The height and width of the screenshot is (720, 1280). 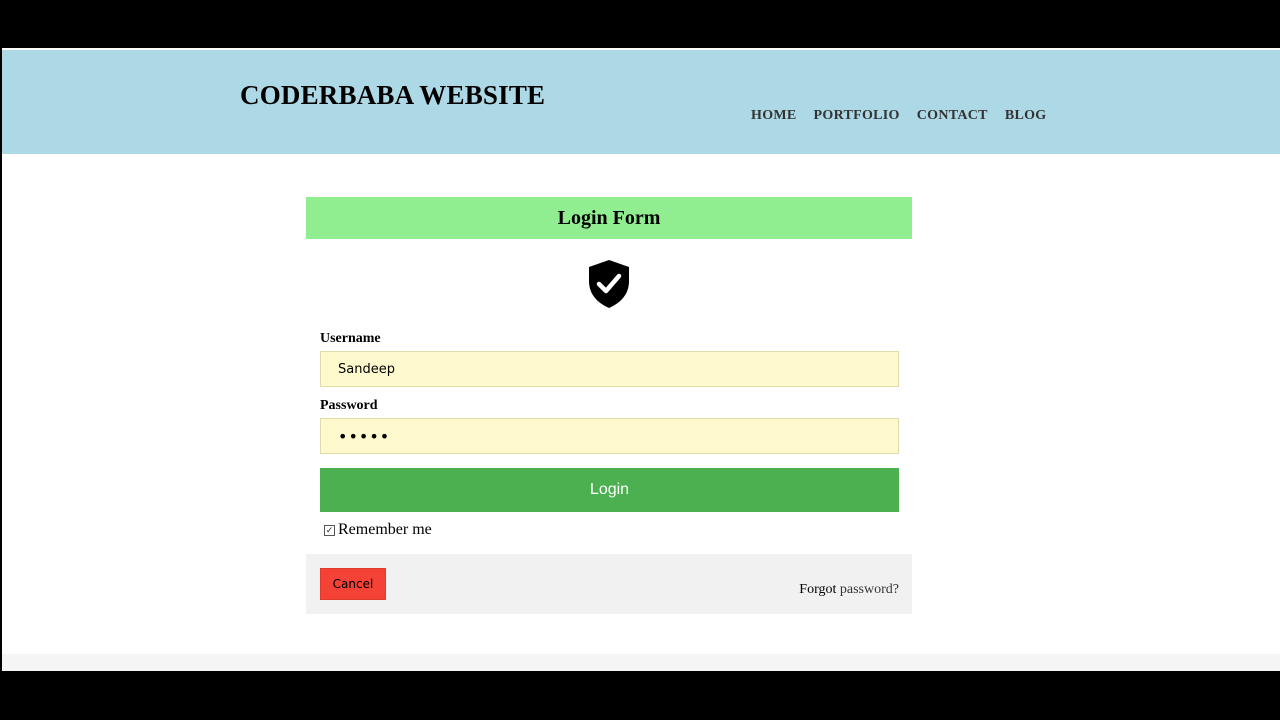 What do you see at coordinates (353, 584) in the screenshot?
I see `cancel-button: Cancel` at bounding box center [353, 584].